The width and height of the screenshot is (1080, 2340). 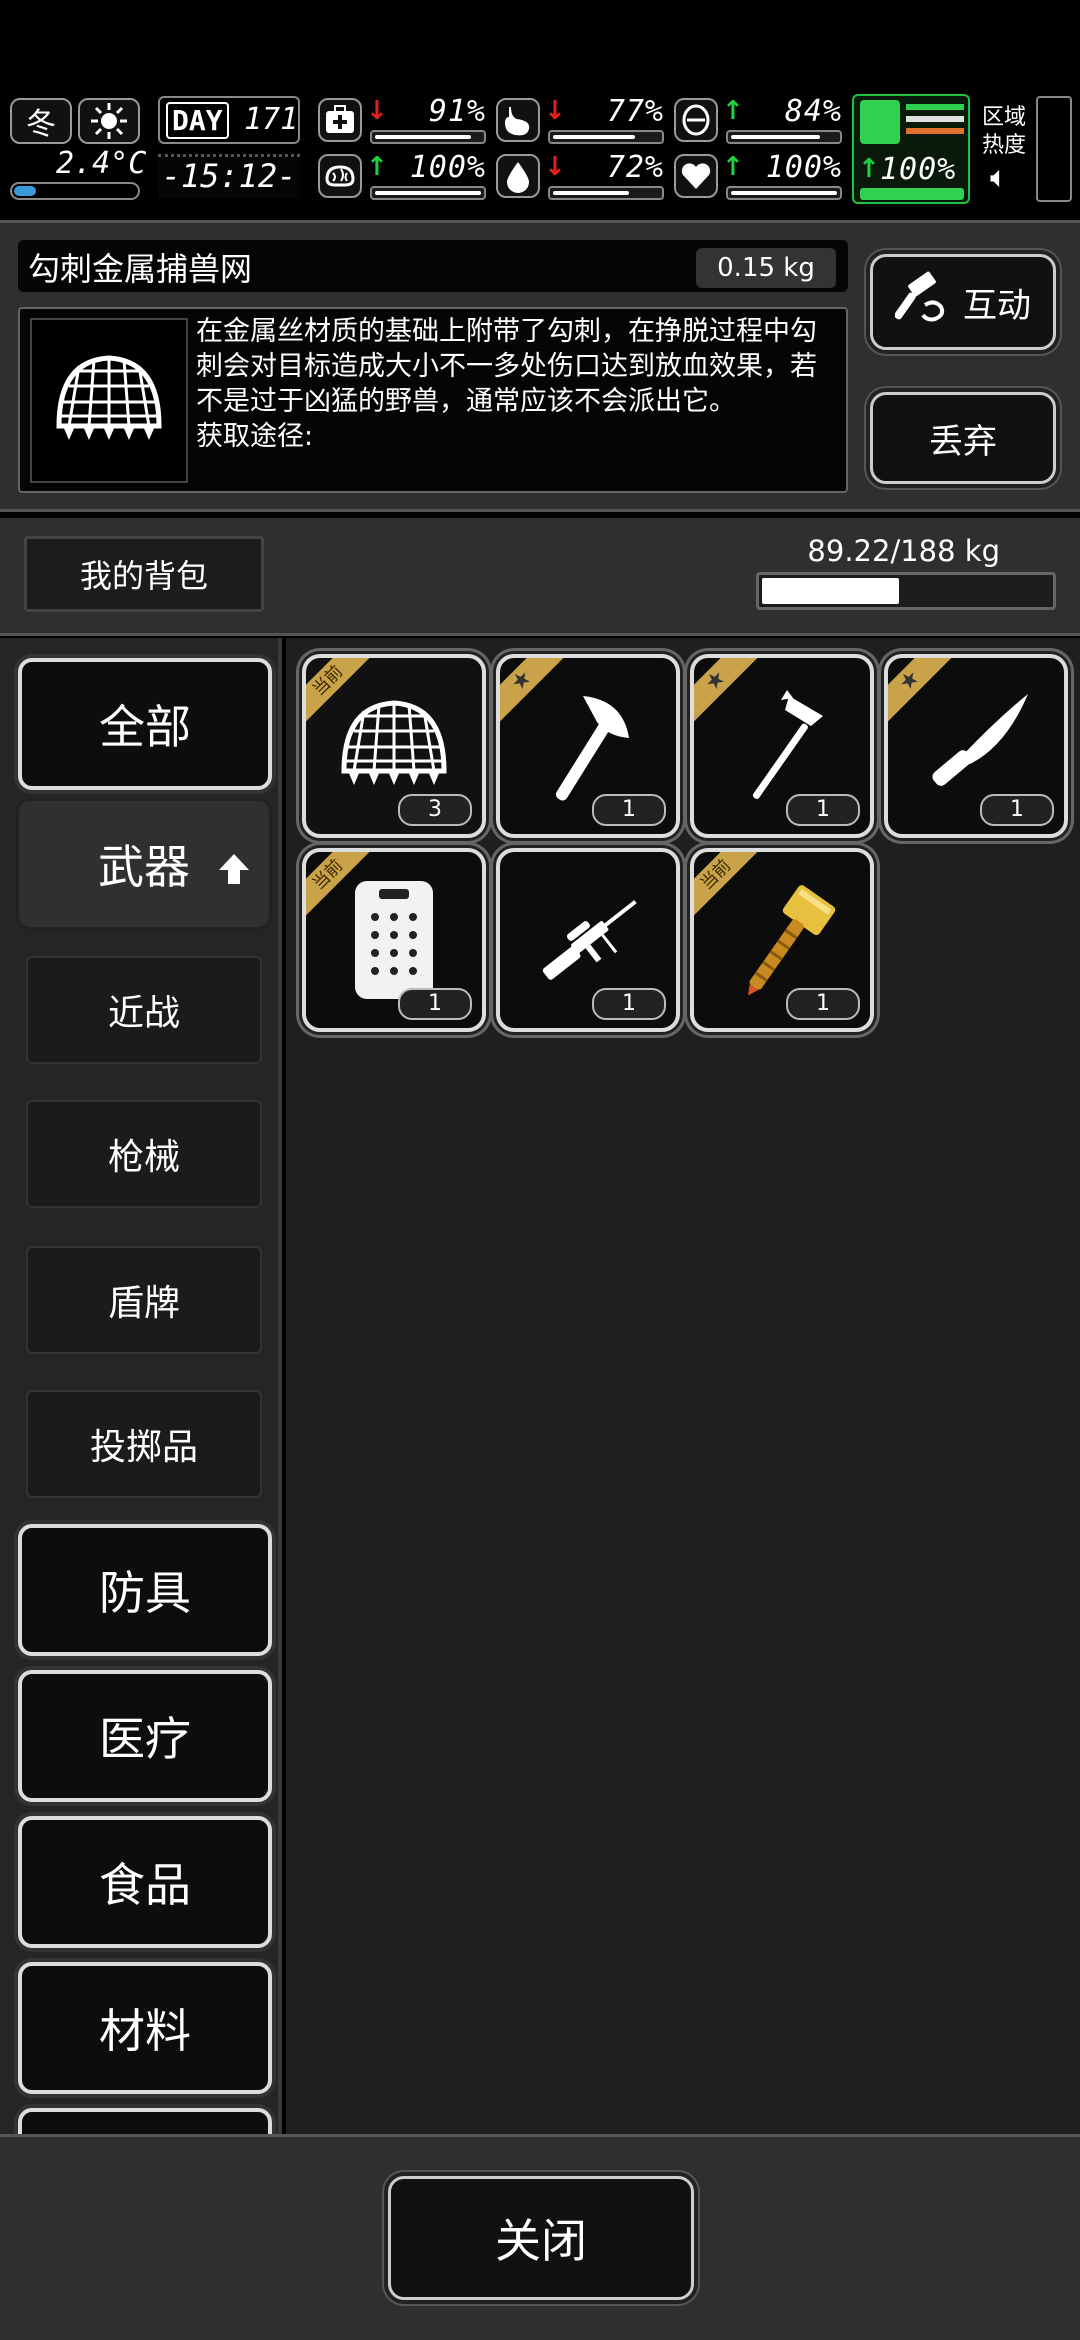 I want to click on category-food: 食品, so click(x=145, y=1882).